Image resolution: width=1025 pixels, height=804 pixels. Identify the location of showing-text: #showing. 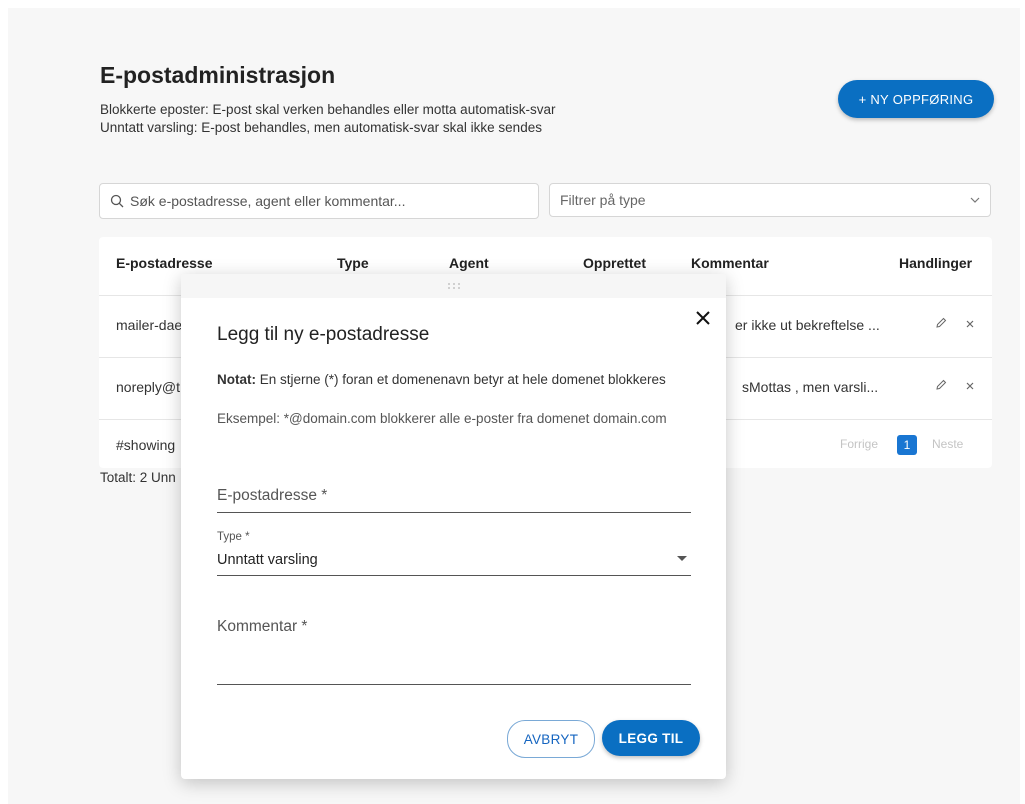
(146, 445).